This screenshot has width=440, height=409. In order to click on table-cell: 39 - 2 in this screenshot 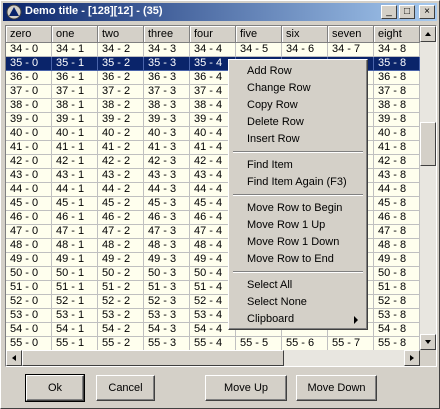, I will do `click(121, 120)`.